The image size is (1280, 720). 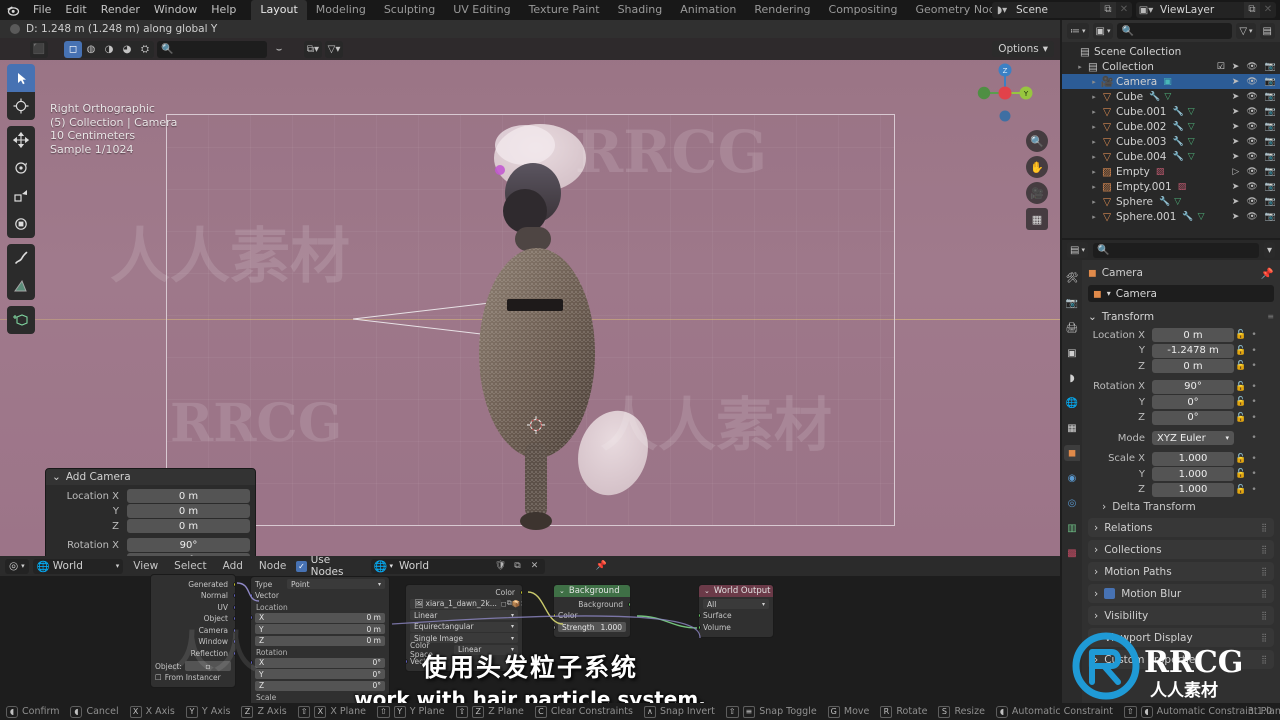 I want to click on row-value: 90°, so click(x=1193, y=386).